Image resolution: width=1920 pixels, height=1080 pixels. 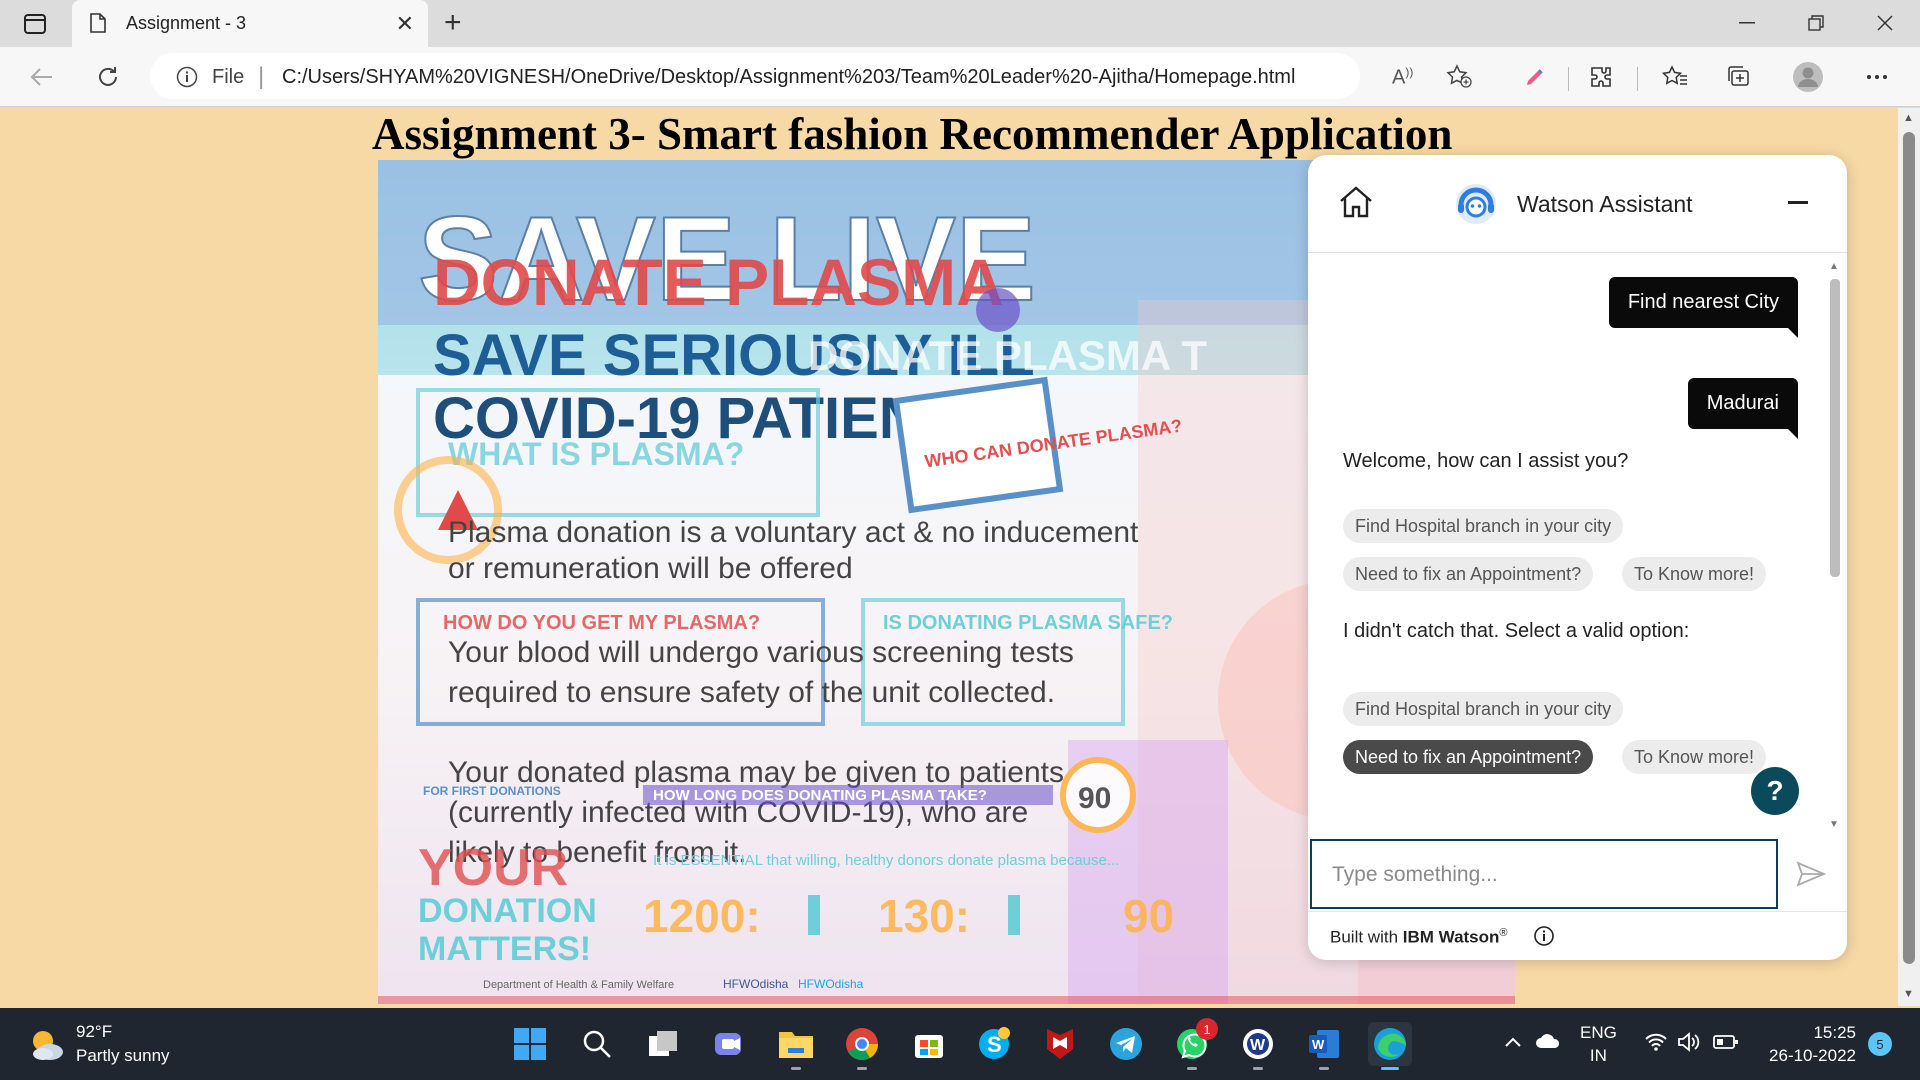 What do you see at coordinates (596, 454) in the screenshot?
I see `poster-what-is-plasma: WHAT IS PLASMA?` at bounding box center [596, 454].